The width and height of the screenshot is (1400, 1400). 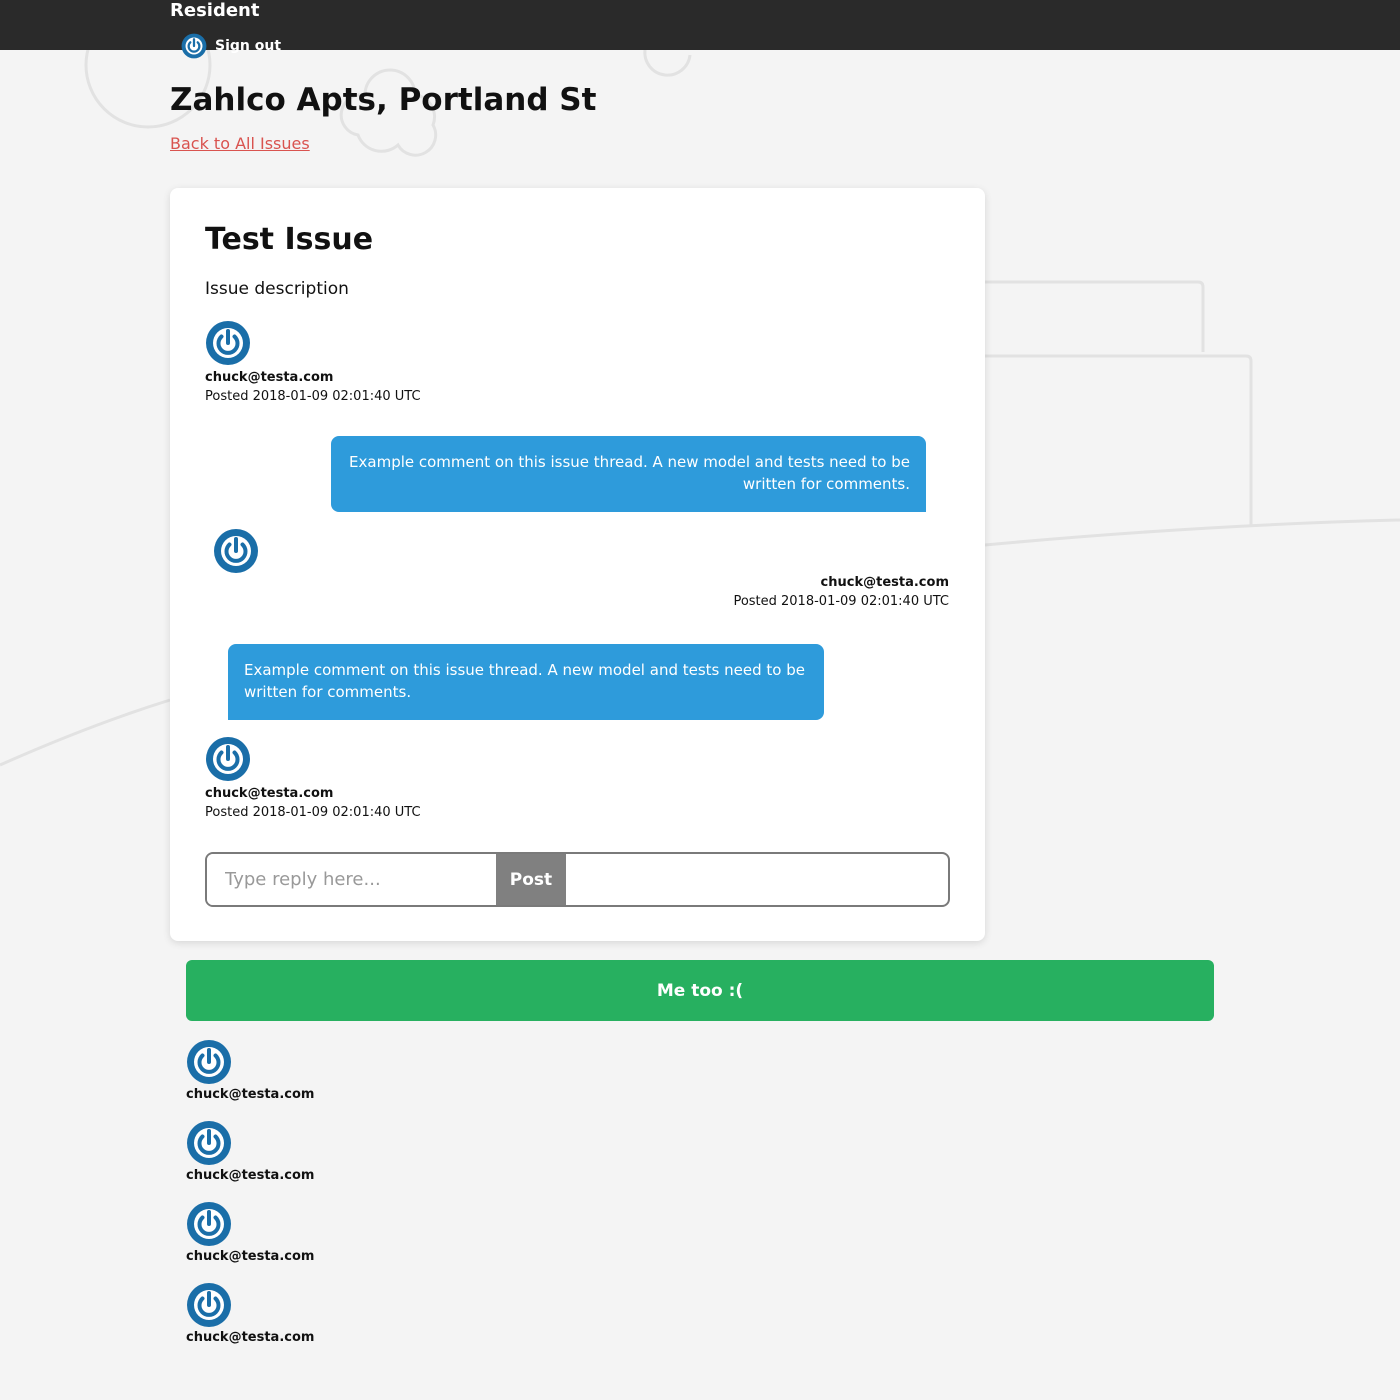 I want to click on issue-description: Issue description, so click(x=277, y=289).